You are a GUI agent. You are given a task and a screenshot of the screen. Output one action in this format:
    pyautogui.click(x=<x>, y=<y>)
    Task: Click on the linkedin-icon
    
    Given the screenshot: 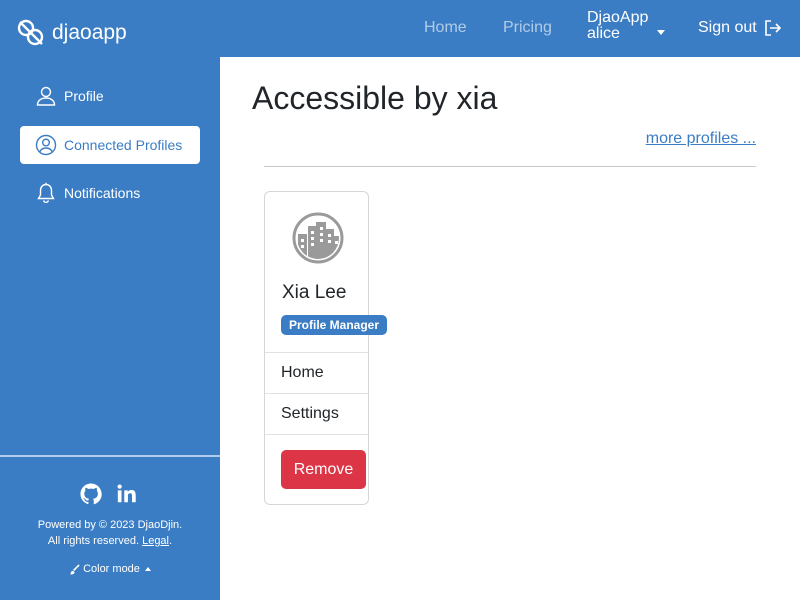 What is the action you would take?
    pyautogui.click(x=127, y=494)
    